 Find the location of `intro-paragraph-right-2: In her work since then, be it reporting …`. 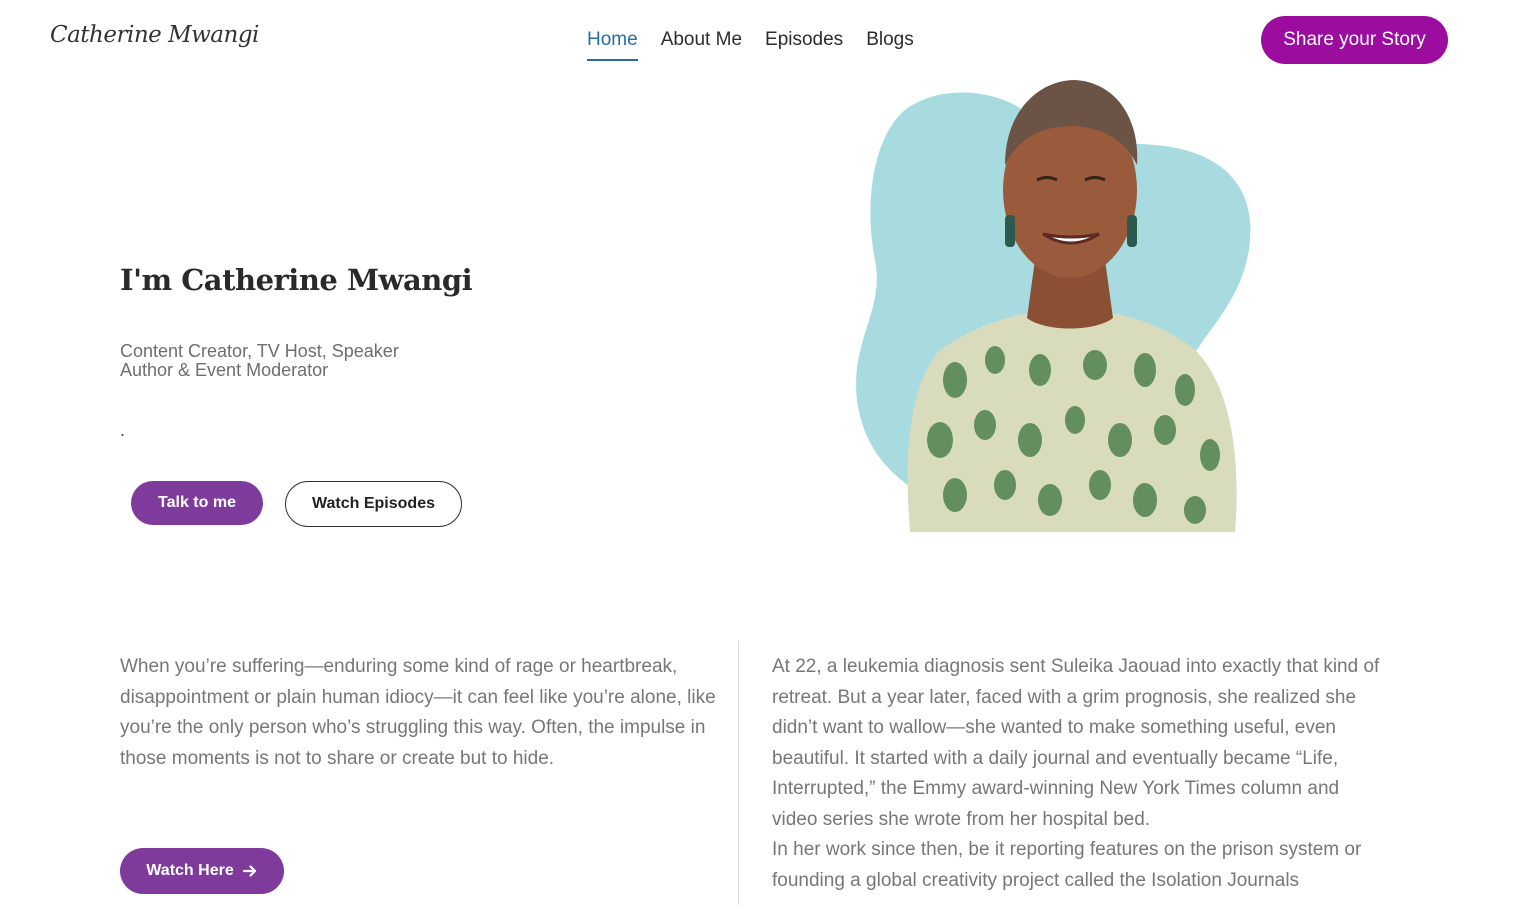

intro-paragraph-right-2: In her work since then, be it reporting … is located at coordinates (1067, 865).